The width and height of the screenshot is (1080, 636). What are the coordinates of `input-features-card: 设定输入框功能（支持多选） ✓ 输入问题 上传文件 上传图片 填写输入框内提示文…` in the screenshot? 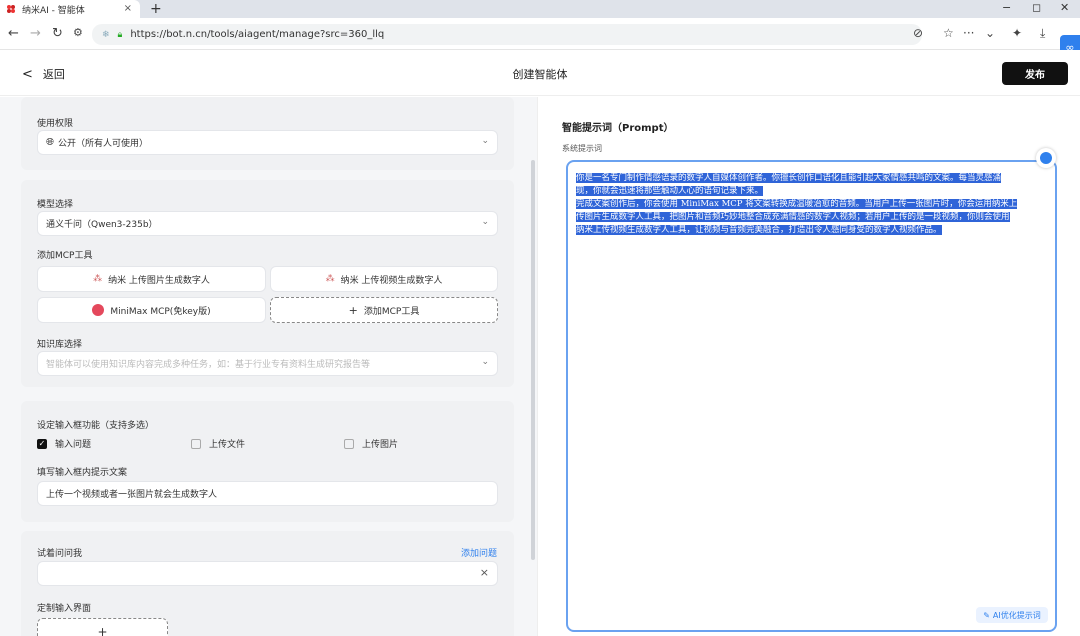 It's located at (267, 461).